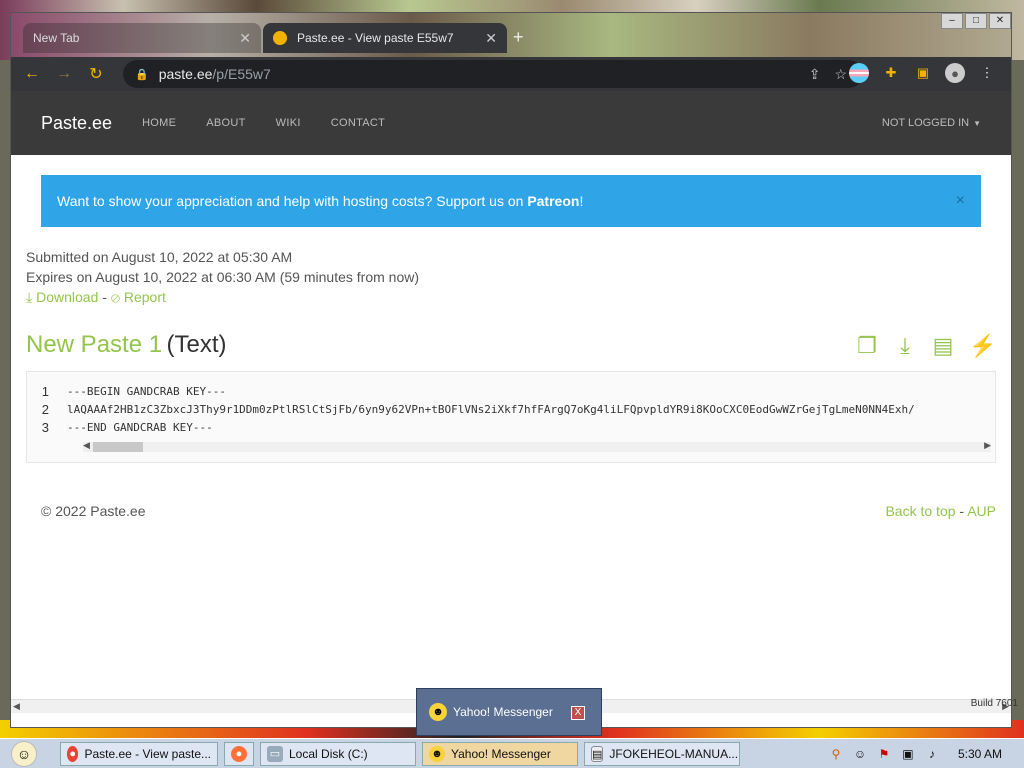 This screenshot has height=768, width=1024. I want to click on site-brand: Paste.ee, so click(76, 123).